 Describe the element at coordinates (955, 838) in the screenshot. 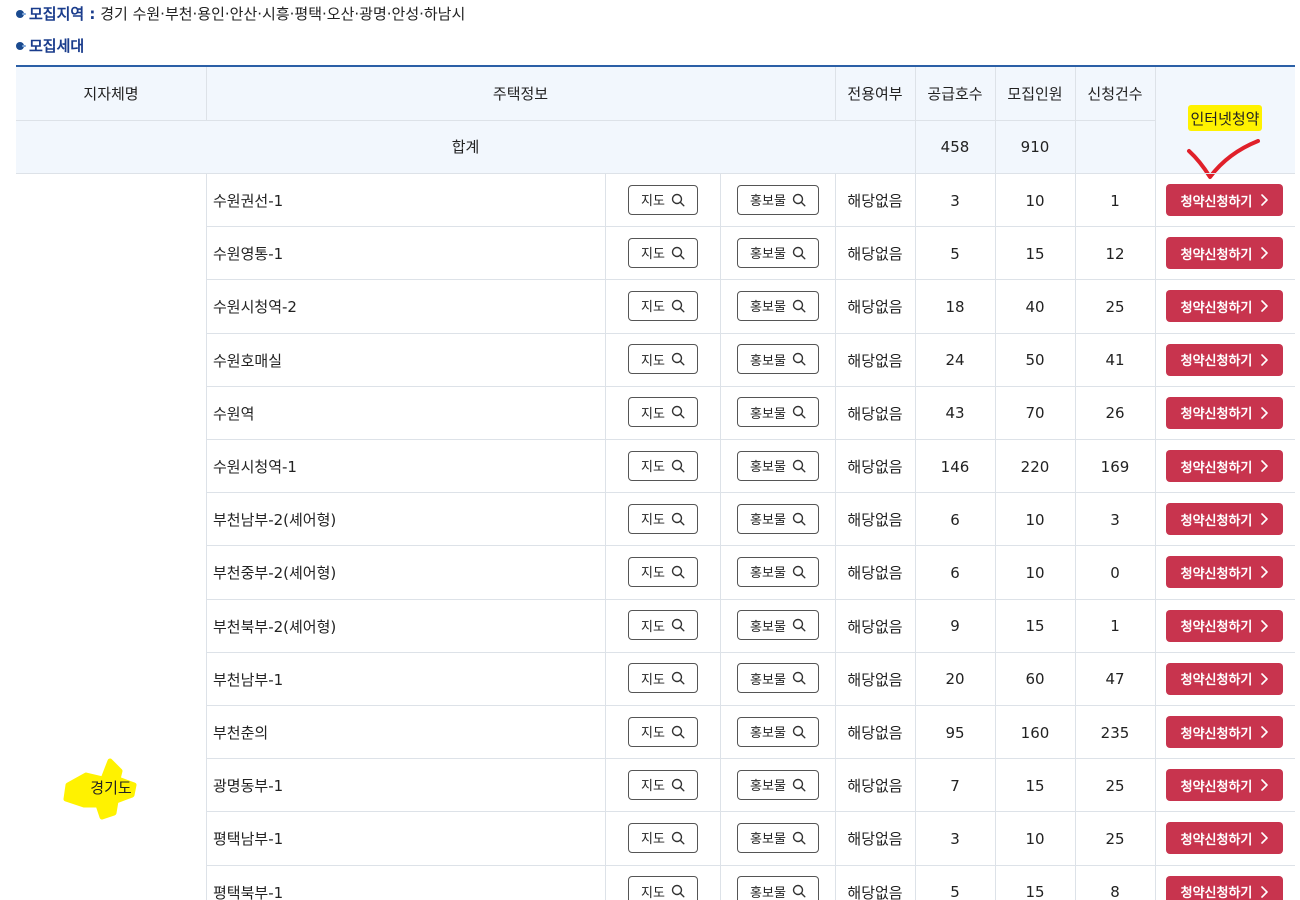

I see `supply-cell: 3` at that location.